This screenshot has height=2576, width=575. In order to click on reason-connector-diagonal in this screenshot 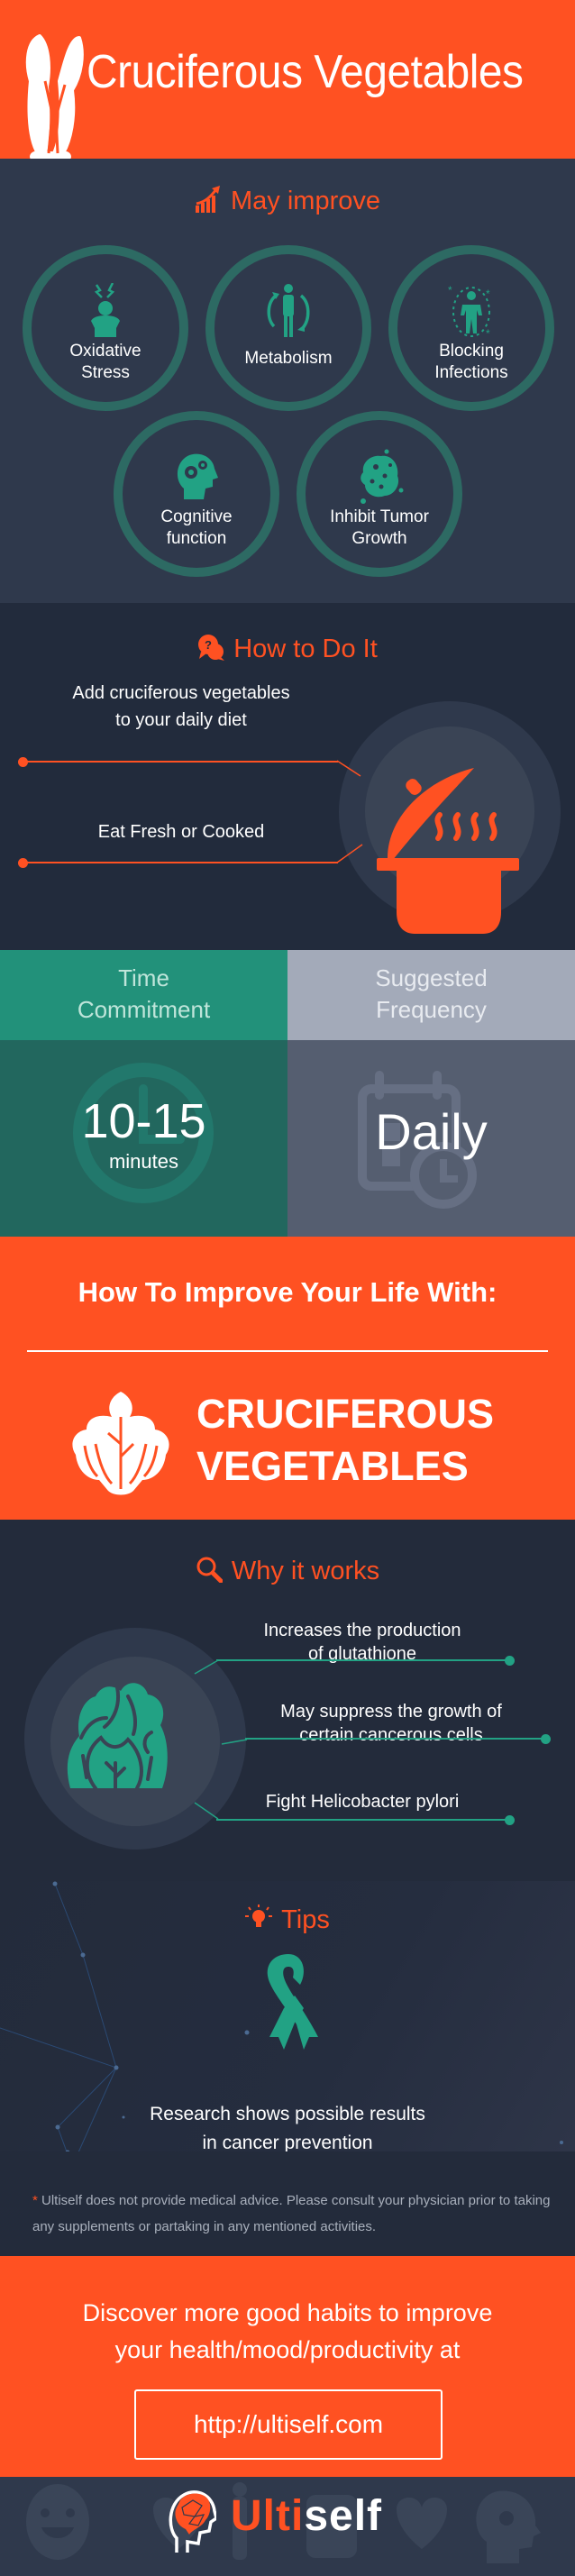, I will do `click(207, 1811)`.